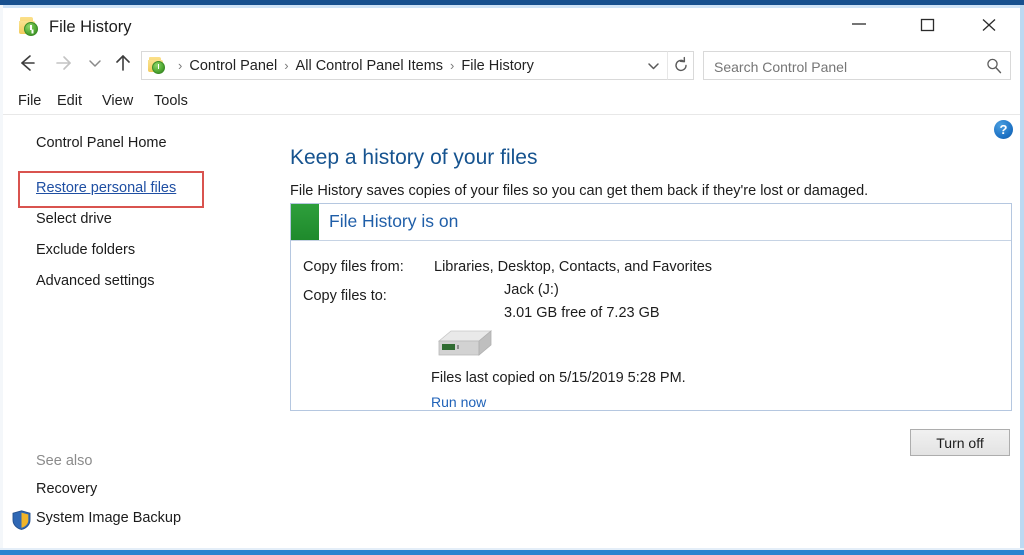 This screenshot has height=555, width=1024. Describe the element at coordinates (989, 24) in the screenshot. I see `close-button` at that location.